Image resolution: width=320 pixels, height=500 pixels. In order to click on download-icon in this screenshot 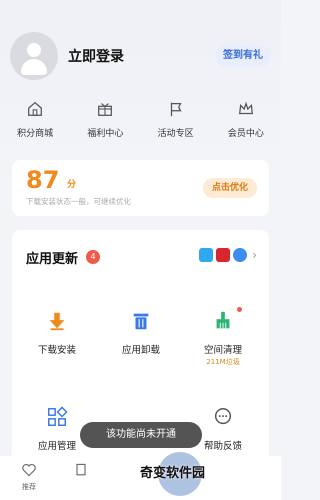, I will do `click(57, 322)`.